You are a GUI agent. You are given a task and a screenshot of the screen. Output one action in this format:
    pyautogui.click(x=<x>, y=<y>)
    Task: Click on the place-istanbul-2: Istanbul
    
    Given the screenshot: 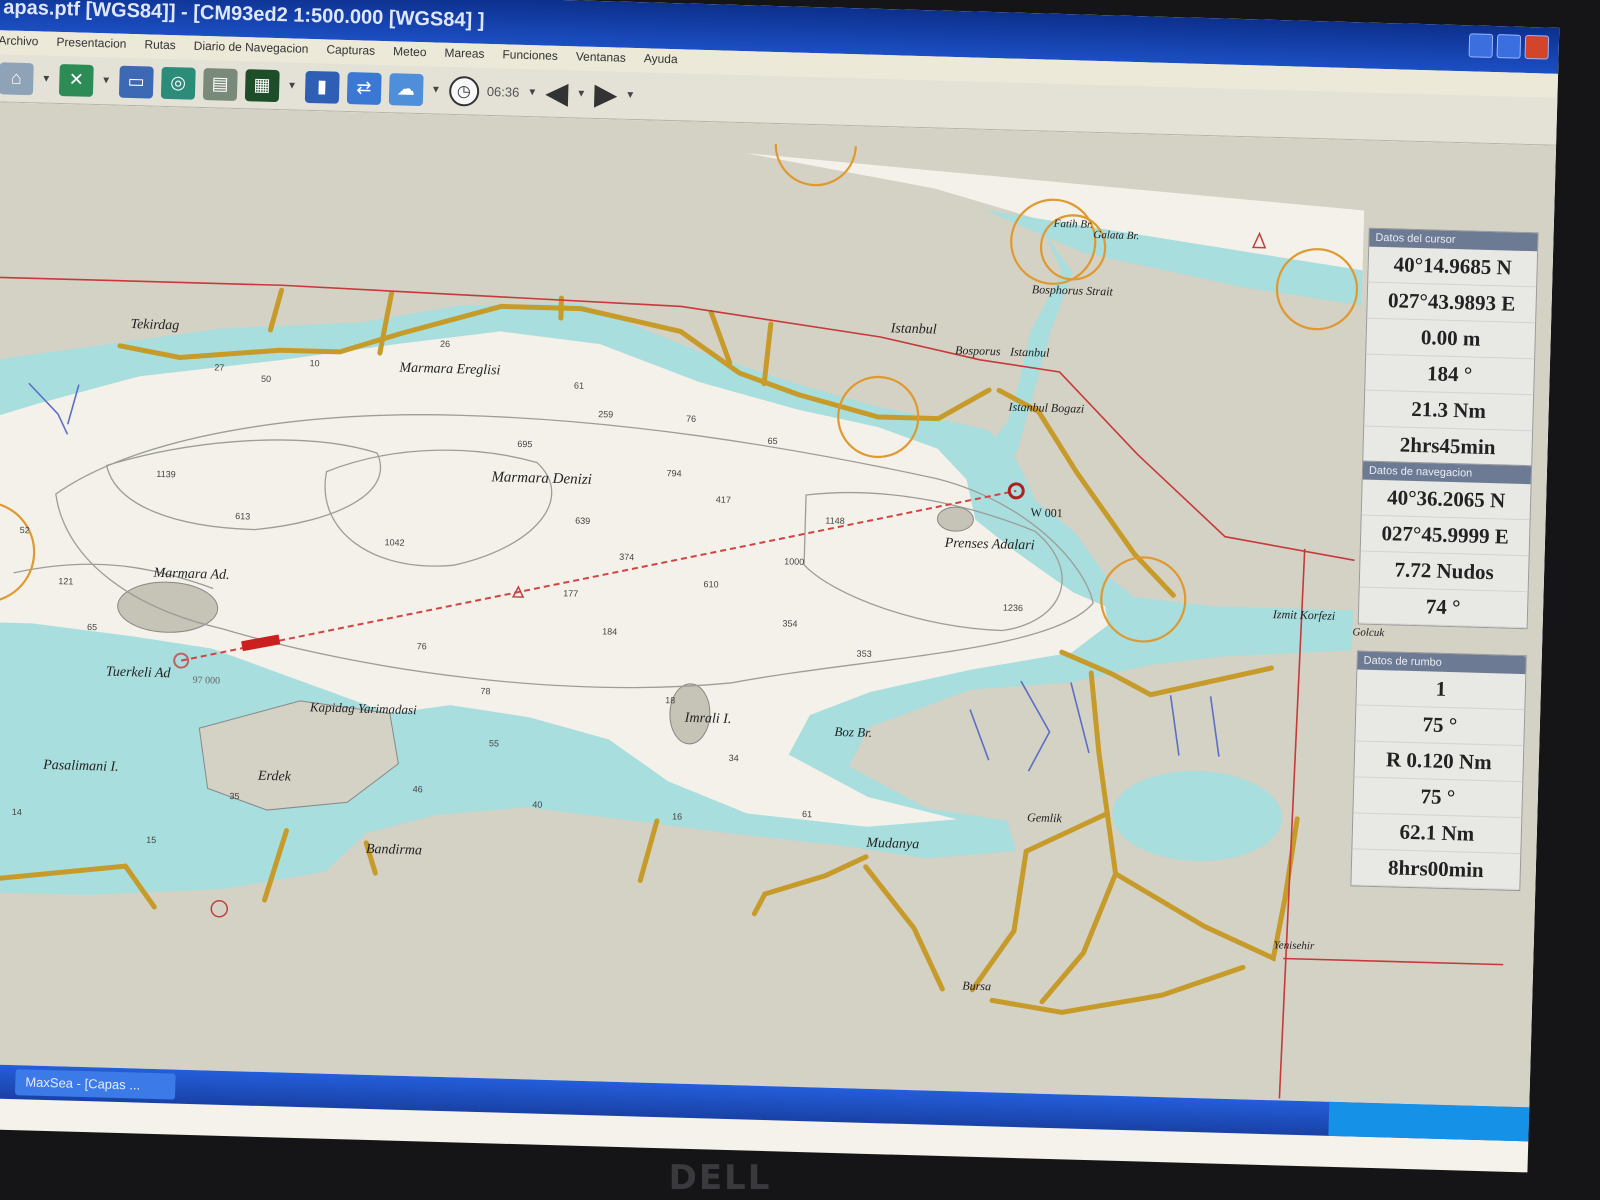 What is the action you would take?
    pyautogui.click(x=1029, y=352)
    